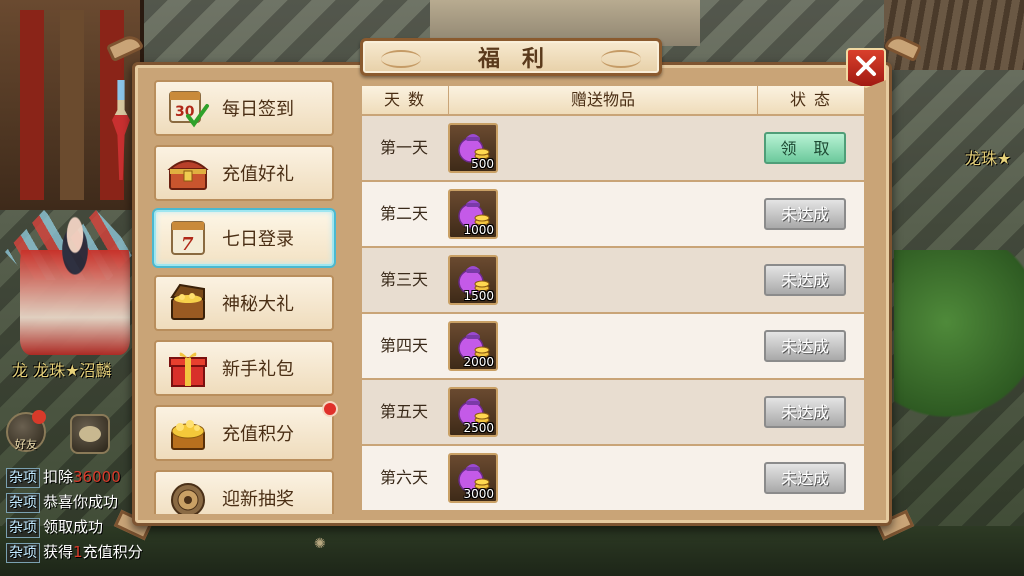 The image size is (1024, 576). Describe the element at coordinates (258, 369) in the screenshot. I see `menu-label: 新手礼包` at that location.